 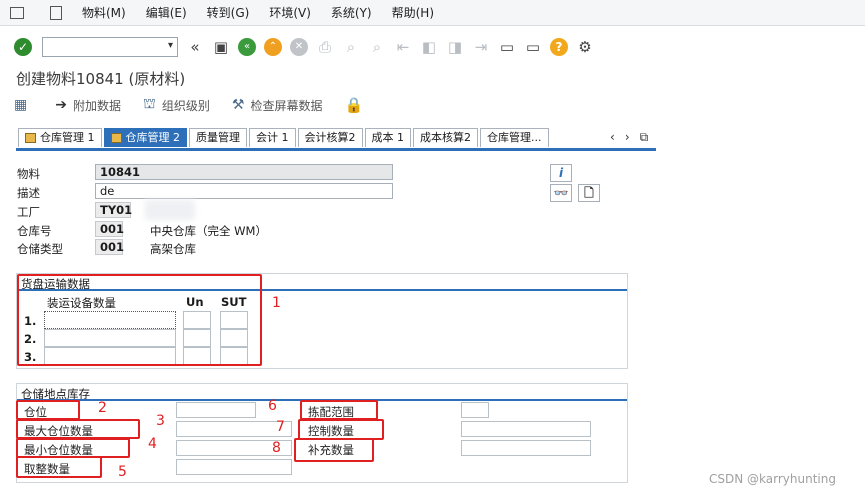 I want to click on storage-type-text: 高架仓库, so click(x=173, y=249).